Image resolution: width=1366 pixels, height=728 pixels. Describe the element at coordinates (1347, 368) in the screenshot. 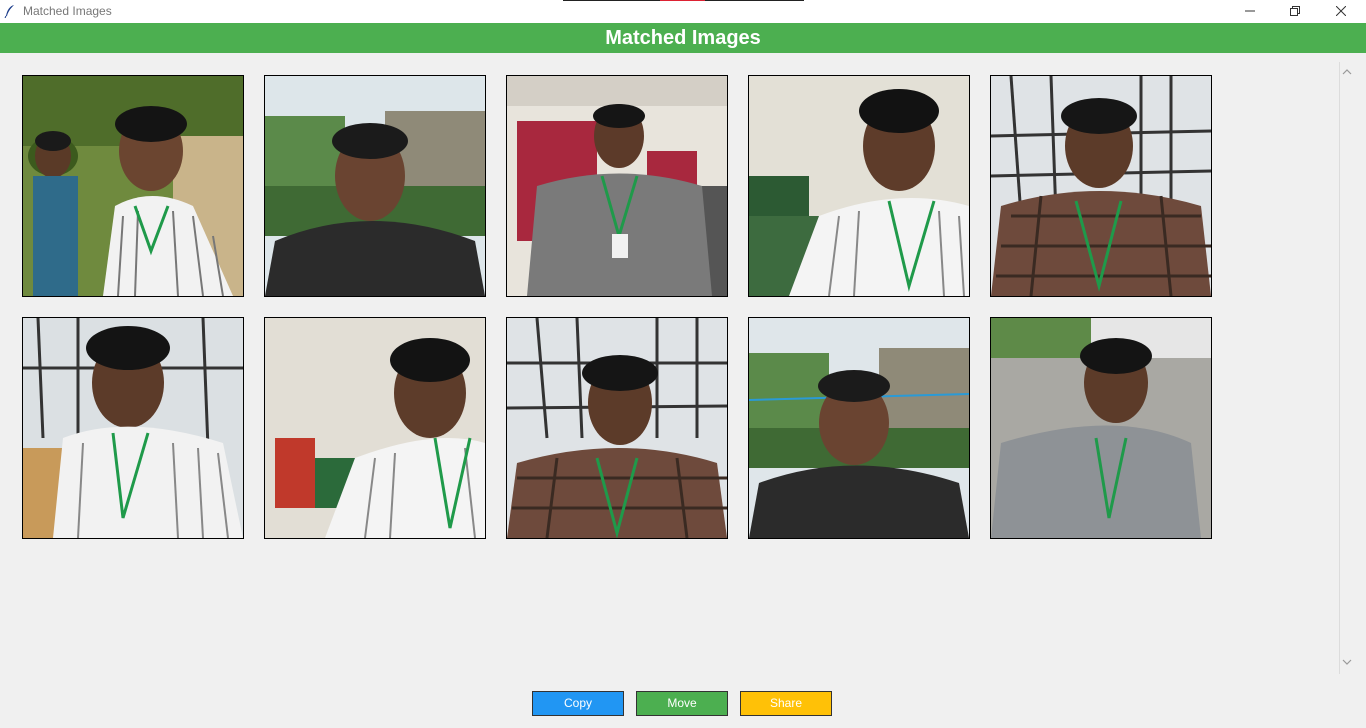

I see `gallery-scrollbar` at that location.